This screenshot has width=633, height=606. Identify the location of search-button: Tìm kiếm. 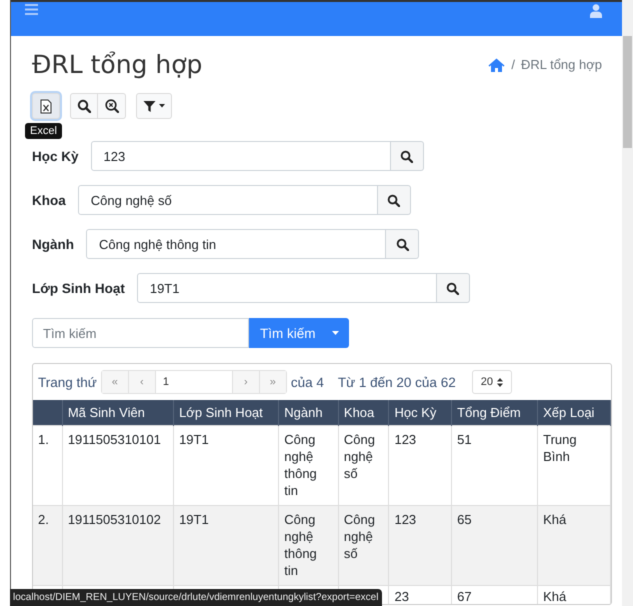
(298, 333).